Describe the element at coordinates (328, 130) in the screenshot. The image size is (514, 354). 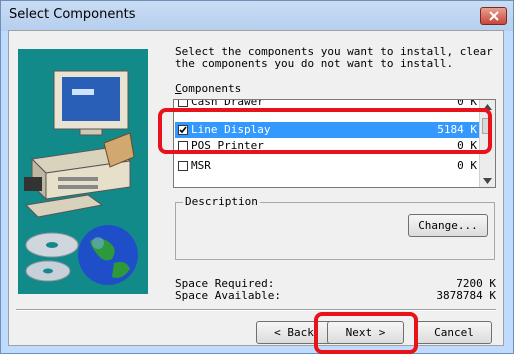
I see `list-item-line-display: Line Display 5184 K` at that location.